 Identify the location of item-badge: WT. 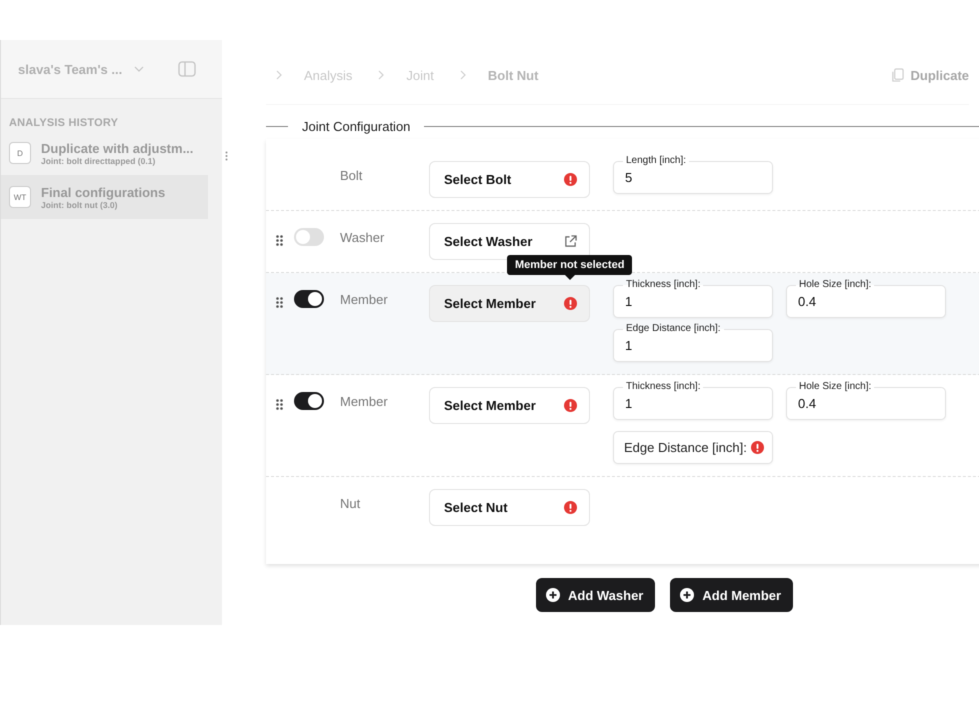
(20, 197).